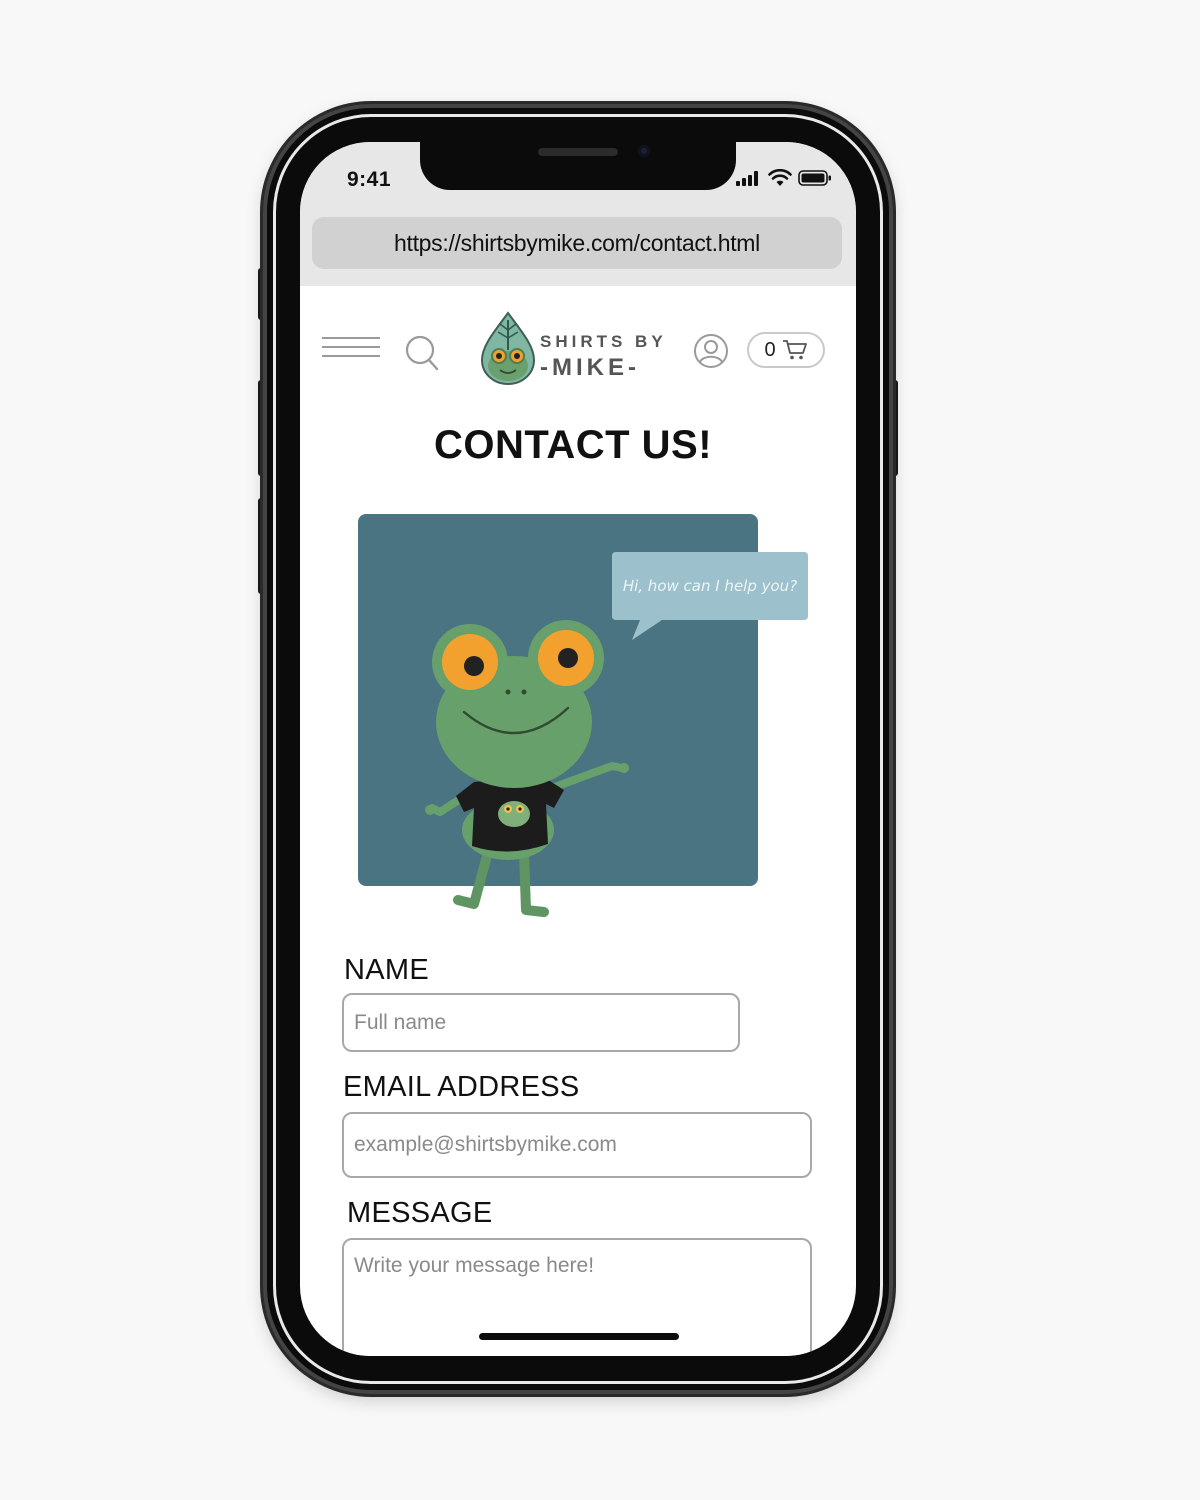 The height and width of the screenshot is (1500, 1200). I want to click on speech-bubble-text: Hi, how can I help you?, so click(710, 586).